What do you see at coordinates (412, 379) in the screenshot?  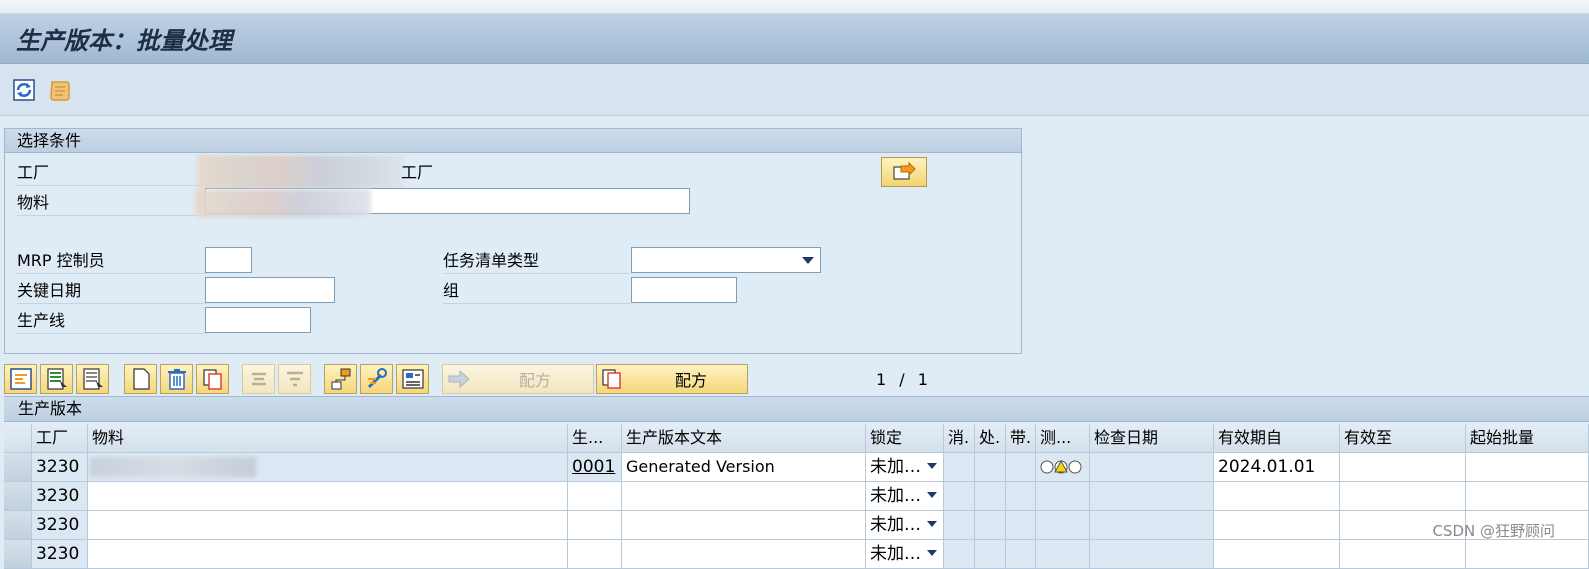 I see `layout-button` at bounding box center [412, 379].